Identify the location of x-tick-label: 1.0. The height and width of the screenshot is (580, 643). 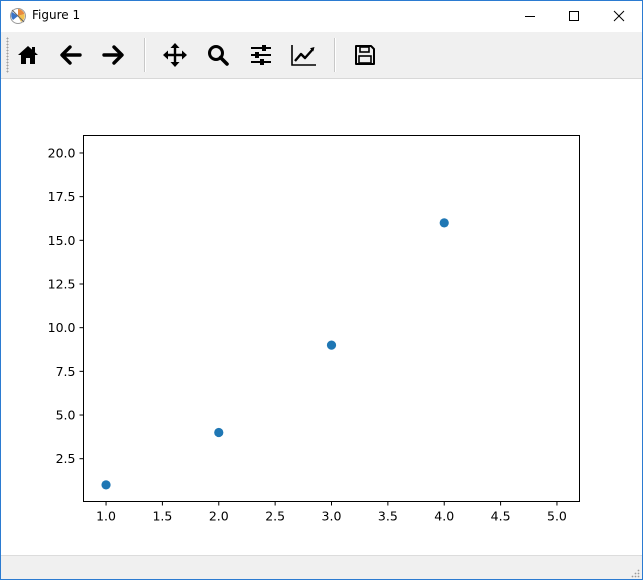
(106, 516).